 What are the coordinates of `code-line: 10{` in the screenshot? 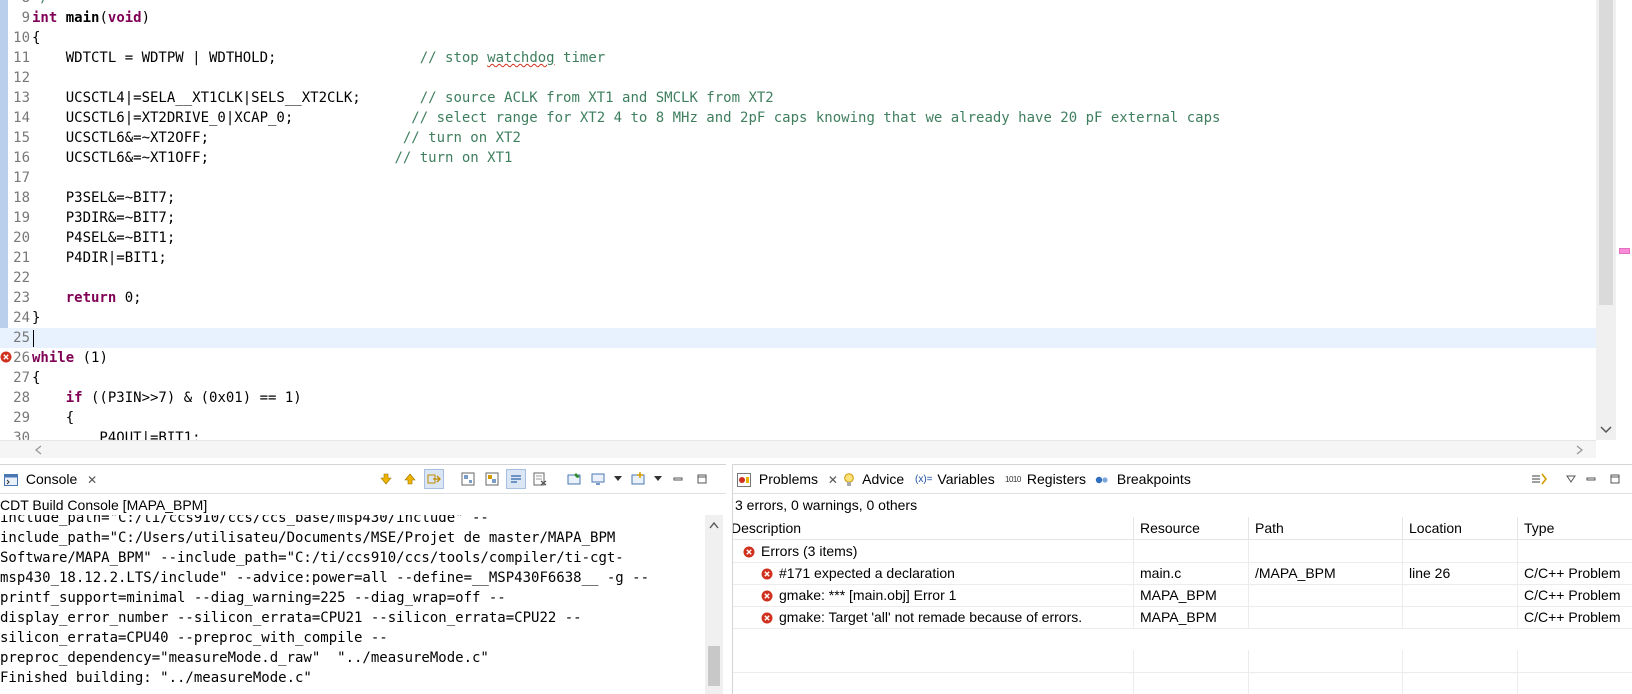 It's located at (798, 38).